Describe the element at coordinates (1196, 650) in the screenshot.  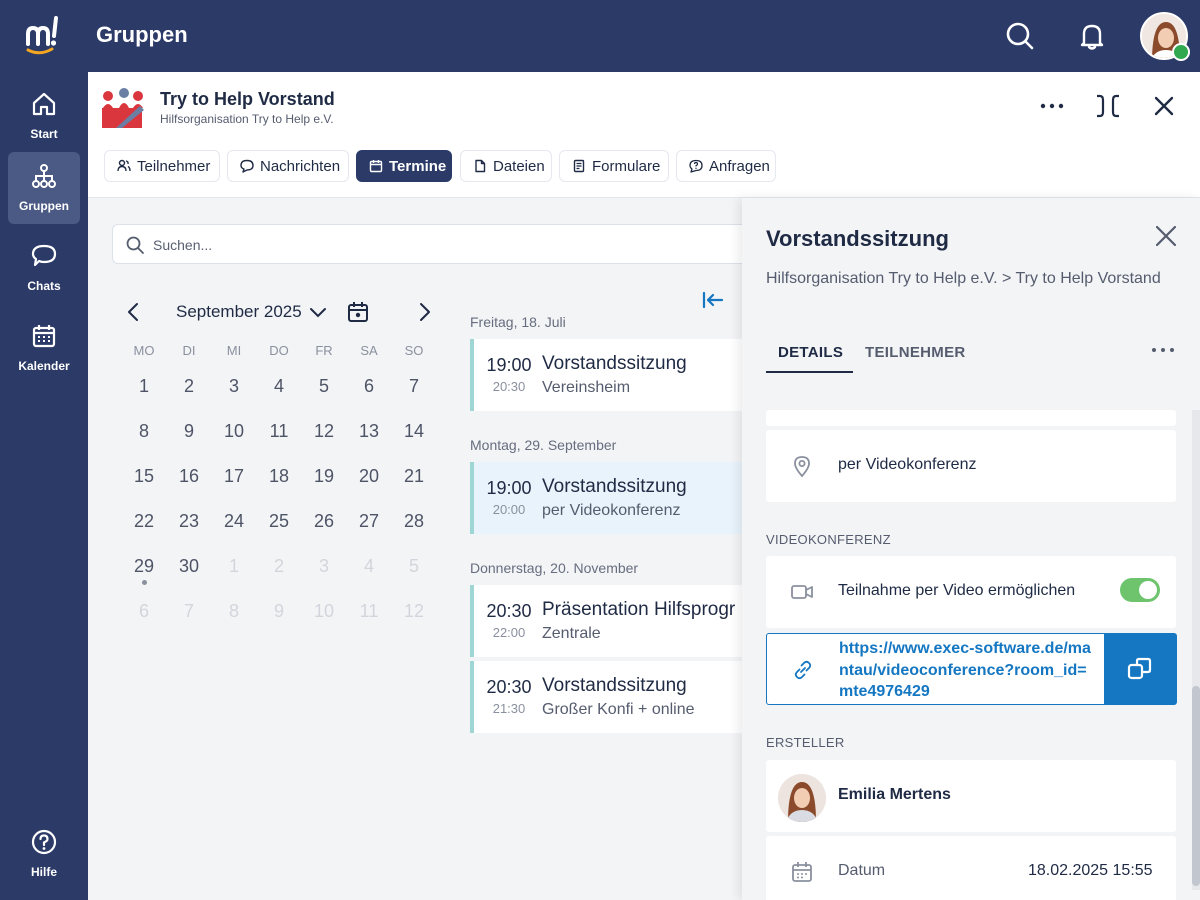
I see `detail-scrollbar` at that location.